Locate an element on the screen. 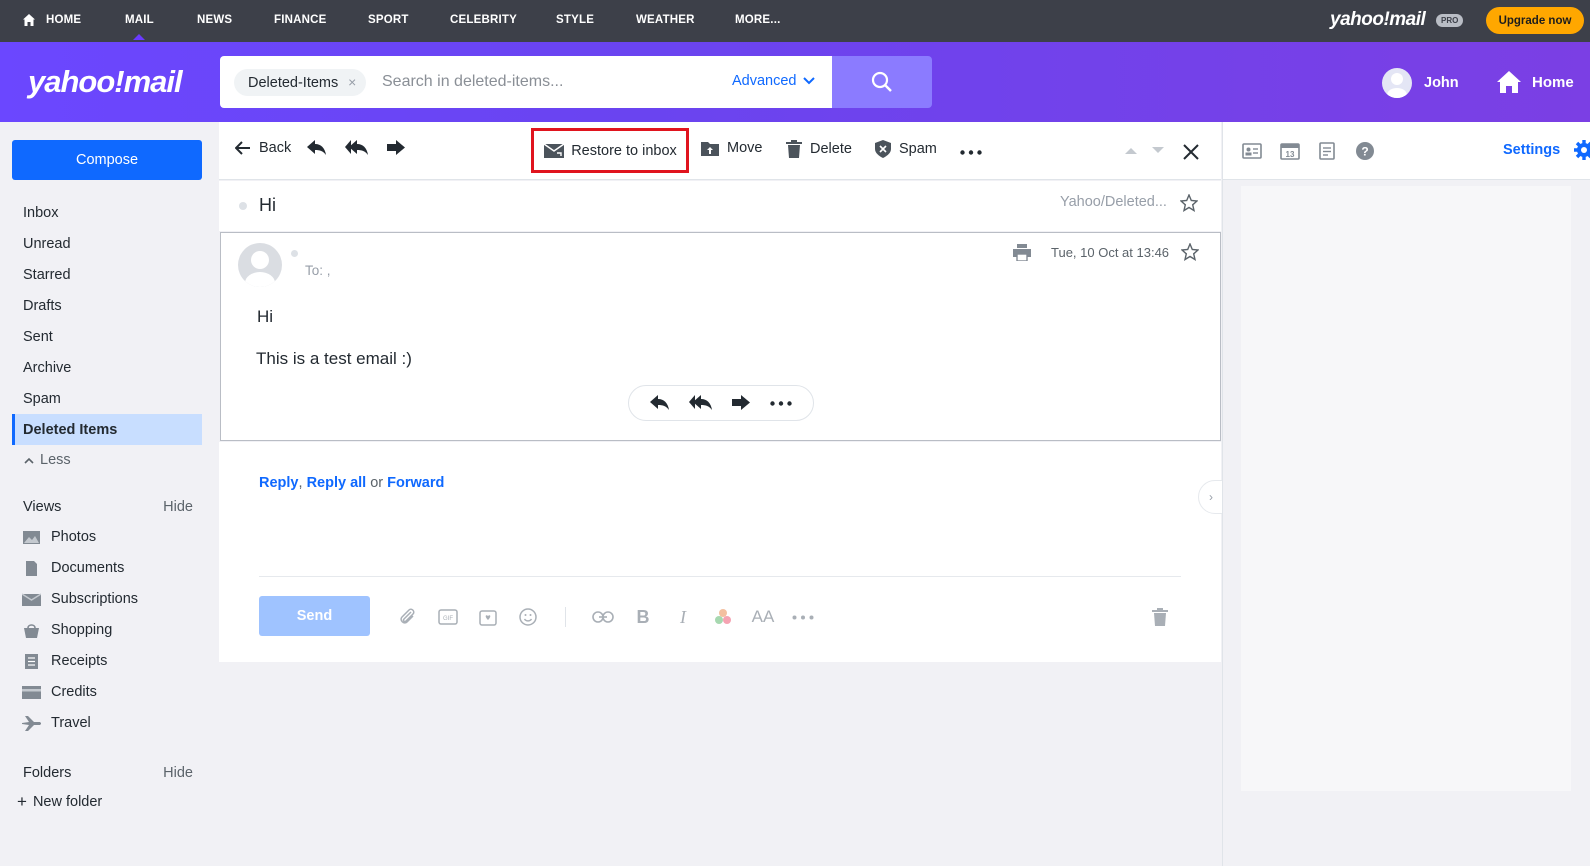 The image size is (1590, 866). chevron-right-icon: › is located at coordinates (1211, 497).